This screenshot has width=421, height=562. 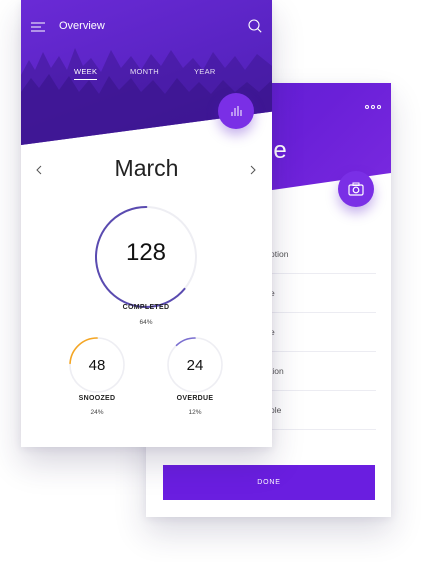 I want to click on completed-label: COMPLETED, so click(x=146, y=307).